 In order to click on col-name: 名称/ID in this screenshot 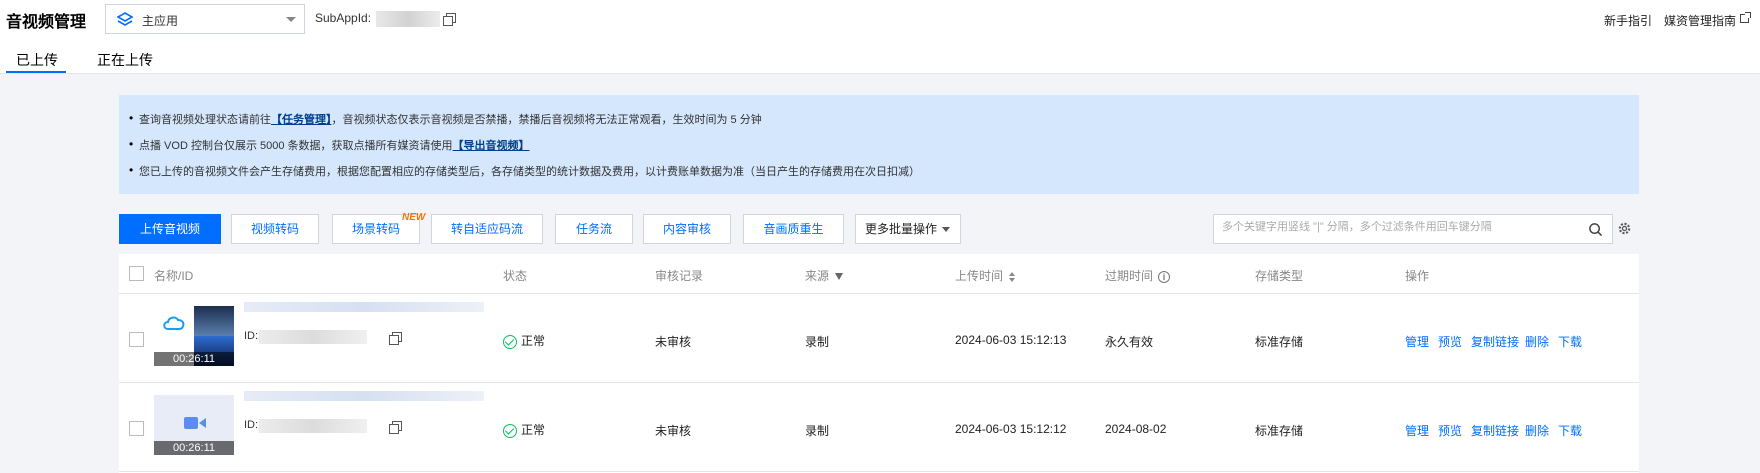, I will do `click(174, 276)`.